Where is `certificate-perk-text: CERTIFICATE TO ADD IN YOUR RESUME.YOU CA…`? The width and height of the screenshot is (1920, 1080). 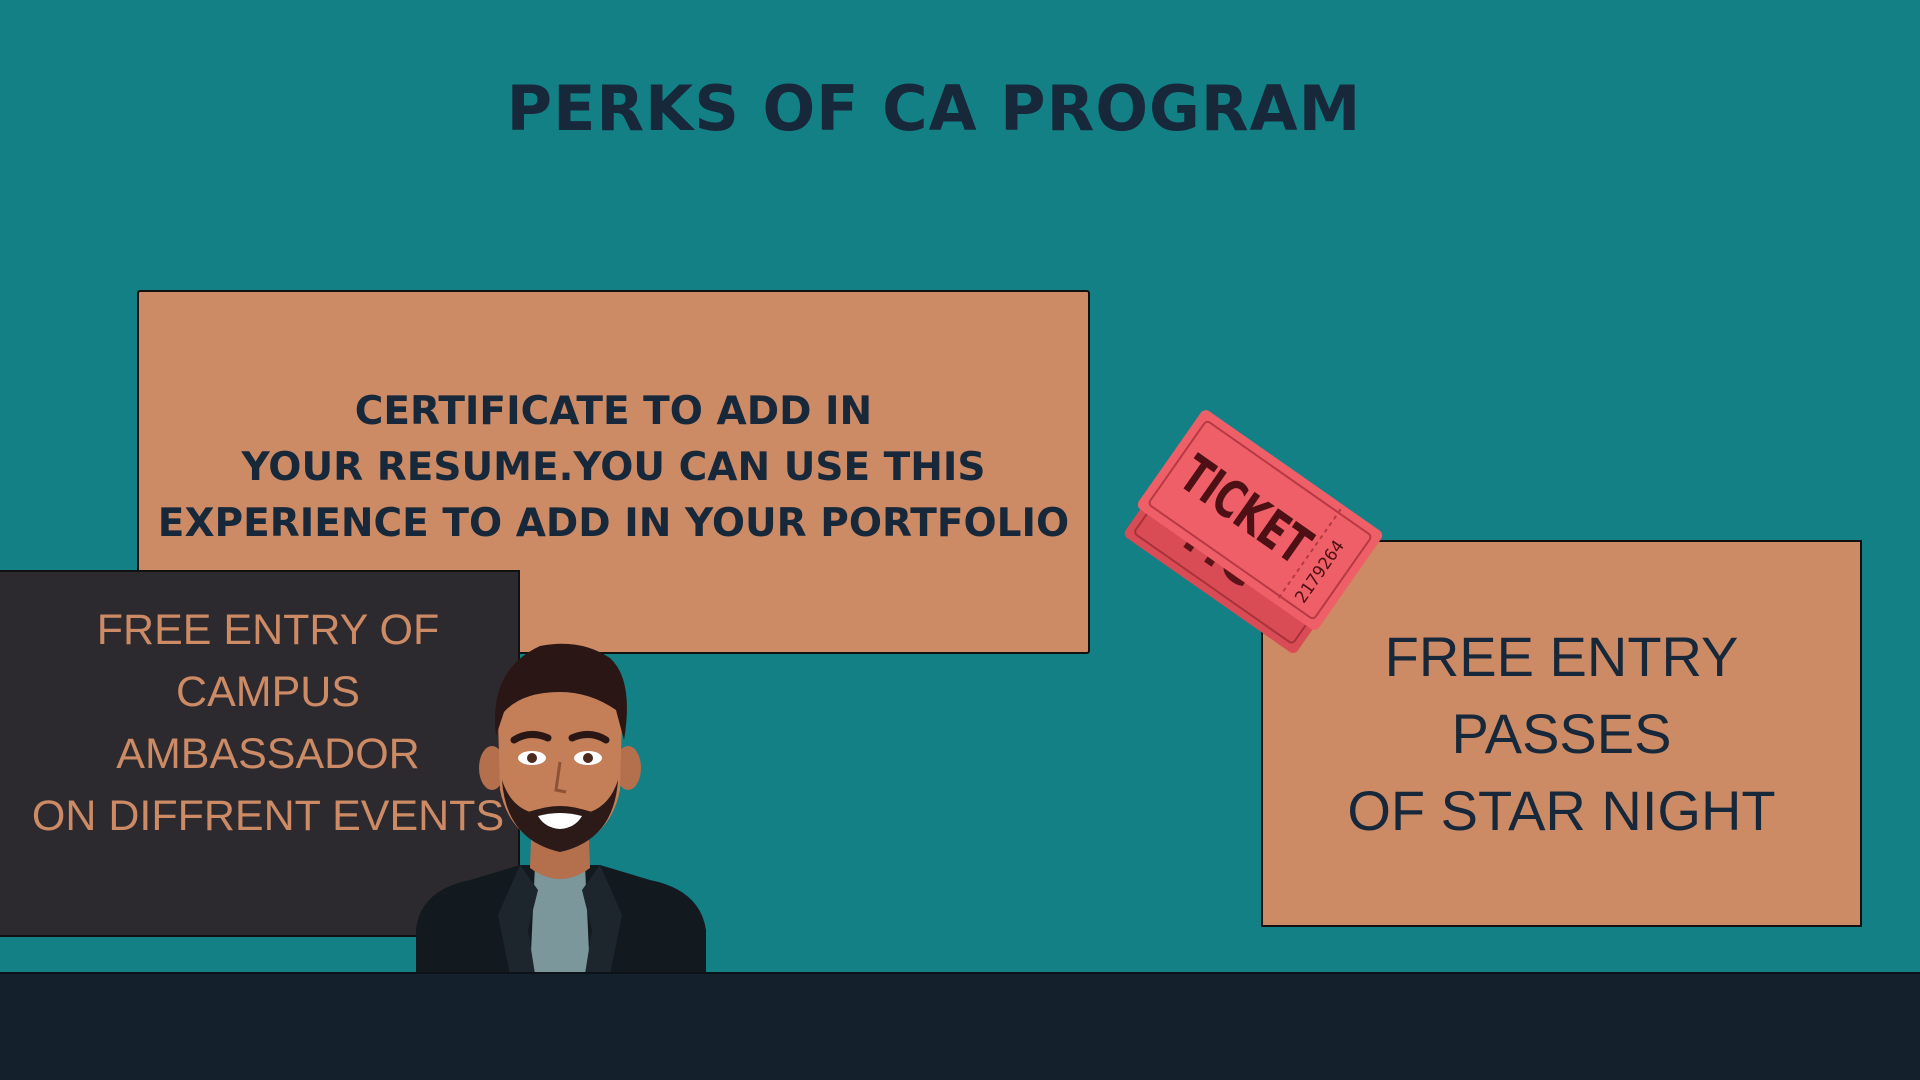 certificate-perk-text: CERTIFICATE TO ADD IN YOUR RESUME.YOU CA… is located at coordinates (613, 468).